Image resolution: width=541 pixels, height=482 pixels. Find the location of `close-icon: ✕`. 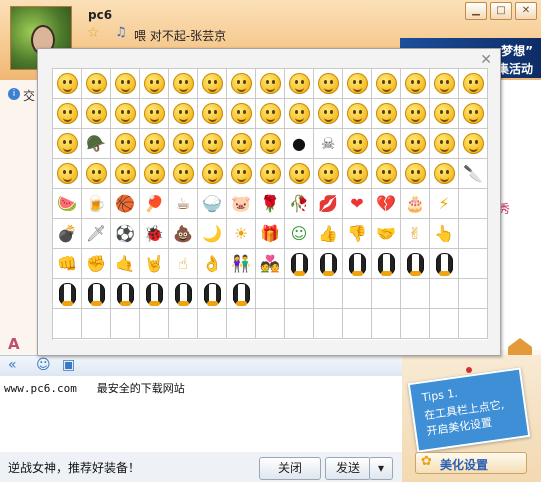

close-icon: ✕ is located at coordinates (486, 60).